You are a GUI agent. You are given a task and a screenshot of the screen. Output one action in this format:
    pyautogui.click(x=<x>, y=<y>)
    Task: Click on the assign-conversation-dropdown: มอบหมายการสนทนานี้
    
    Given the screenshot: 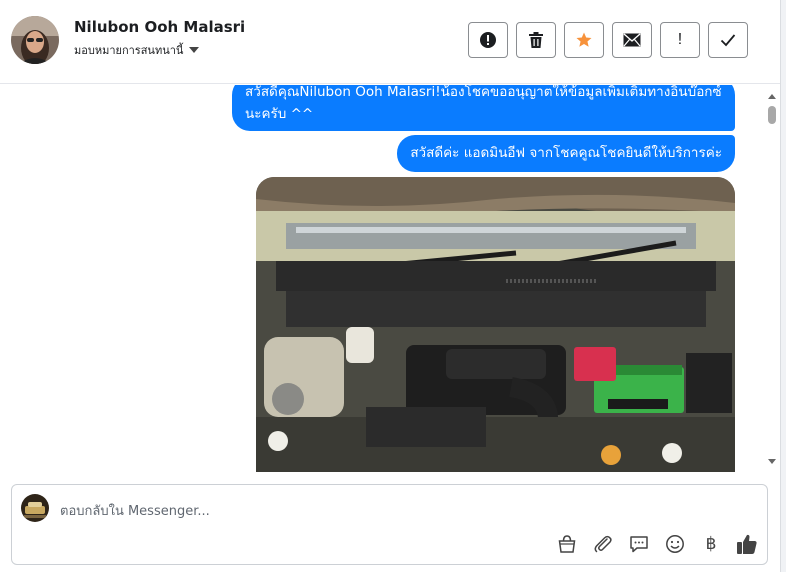 What is the action you would take?
    pyautogui.click(x=137, y=50)
    